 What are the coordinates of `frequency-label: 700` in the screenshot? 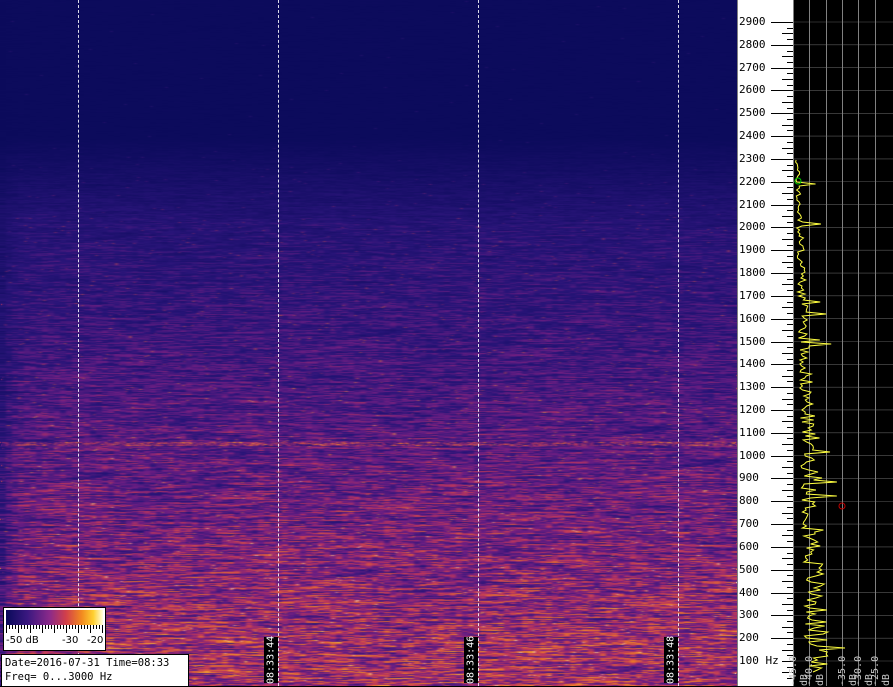 It's located at (749, 524).